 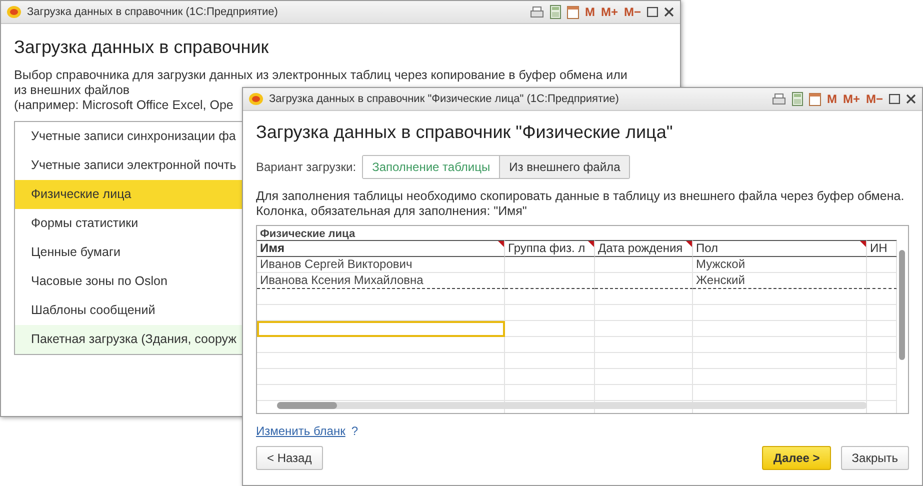 I want to click on catalog-item: Часовые зоны по Oslon, so click(x=128, y=281).